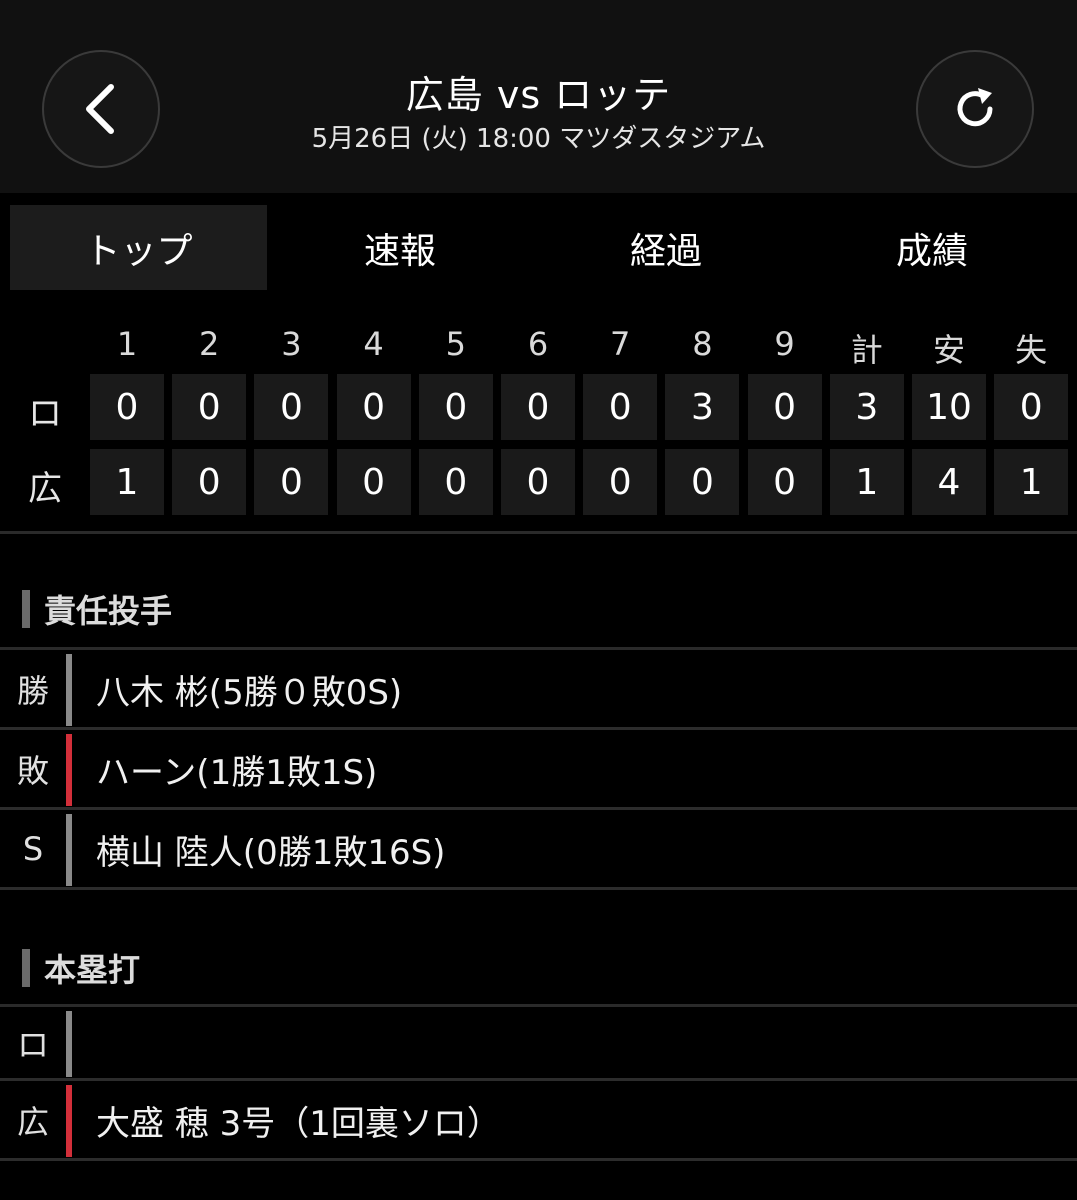 This screenshot has width=1077, height=1200. Describe the element at coordinates (538, 1044) in the screenshot. I see `homerun-row-lotte: ロ` at that location.